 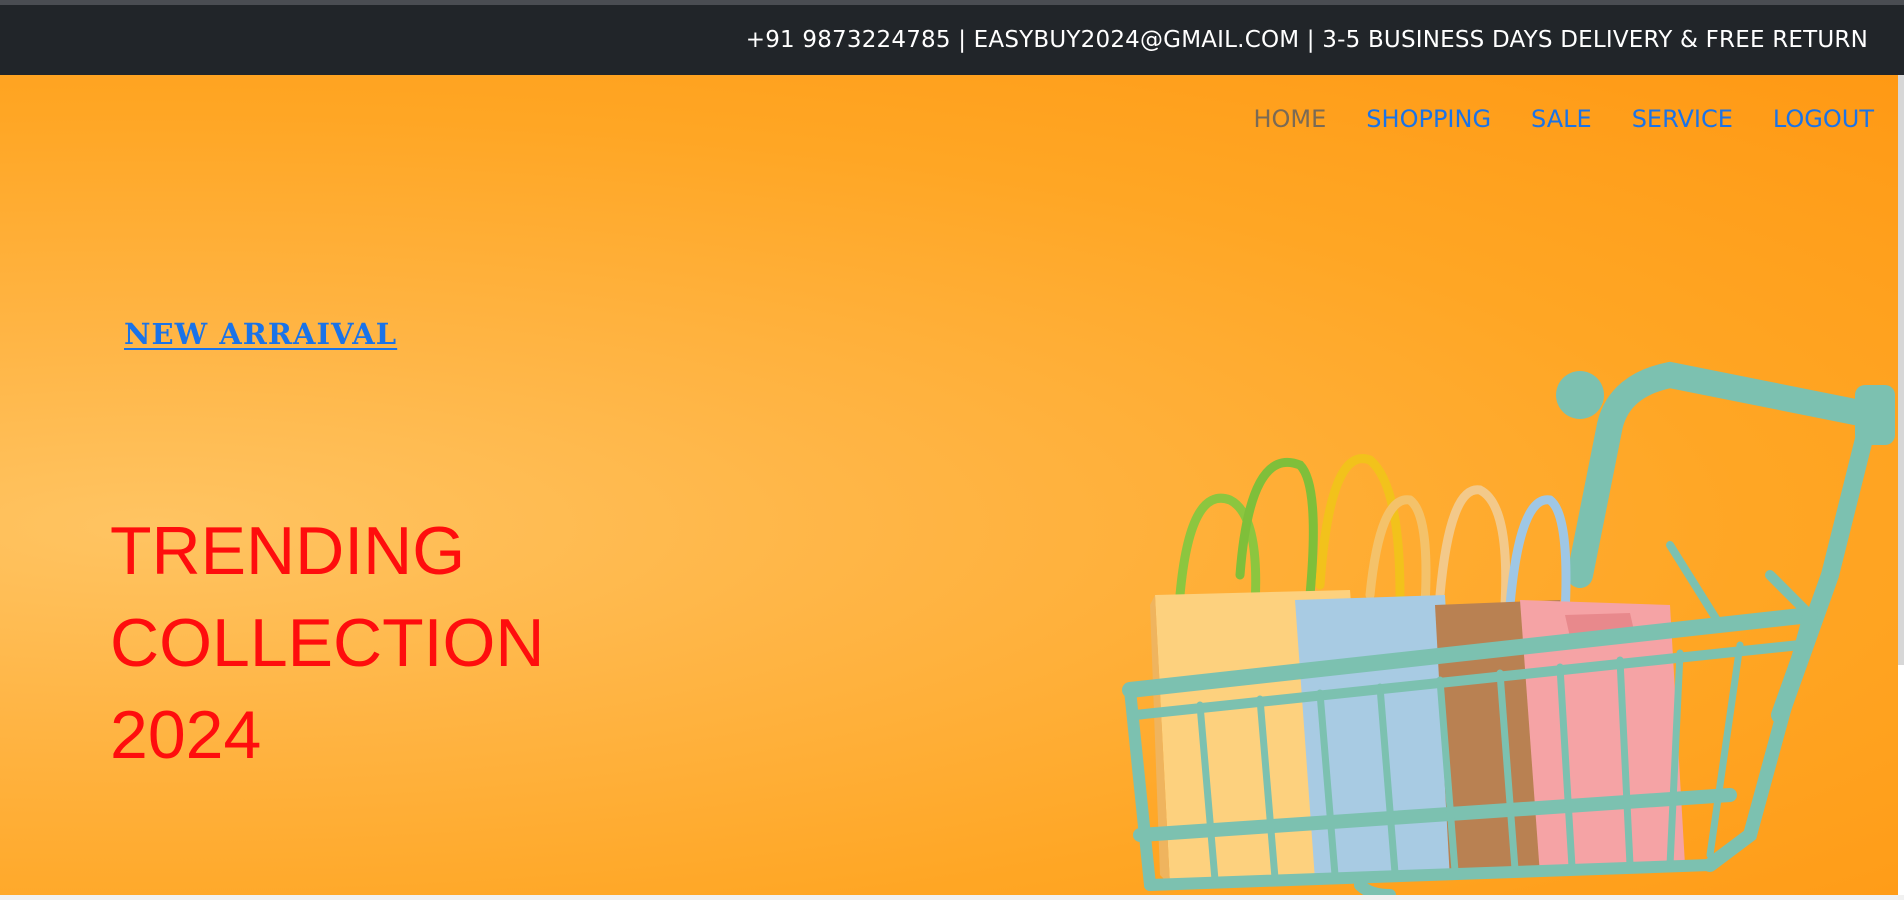 What do you see at coordinates (952, 897) in the screenshot?
I see `page-bottom-border` at bounding box center [952, 897].